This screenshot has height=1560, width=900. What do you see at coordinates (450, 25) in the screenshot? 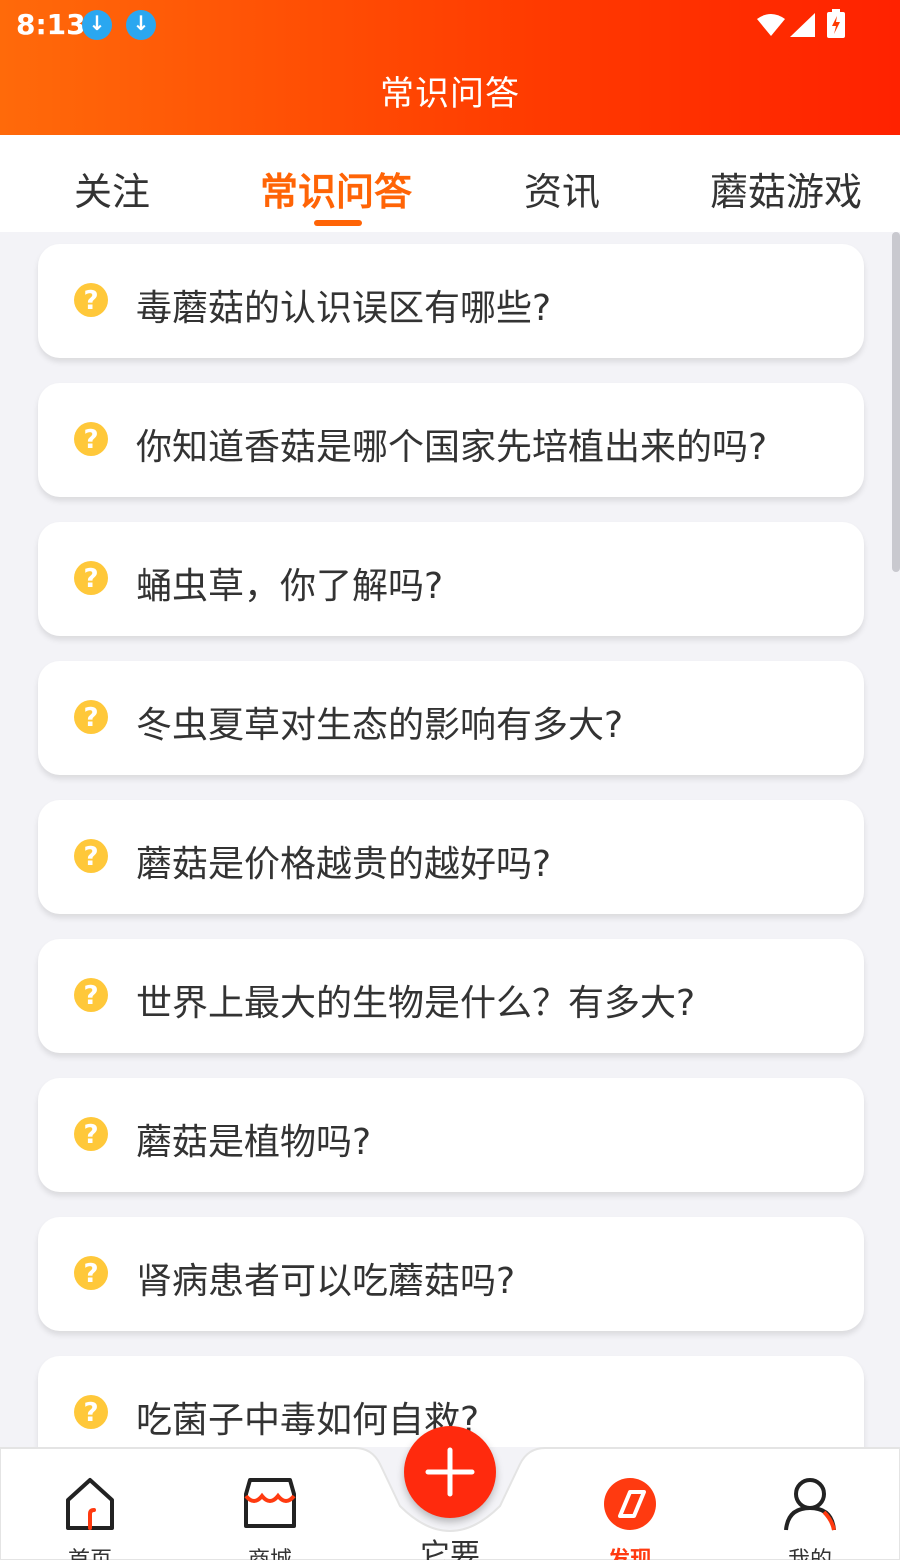
I see `status-bar: 8:13` at bounding box center [450, 25].